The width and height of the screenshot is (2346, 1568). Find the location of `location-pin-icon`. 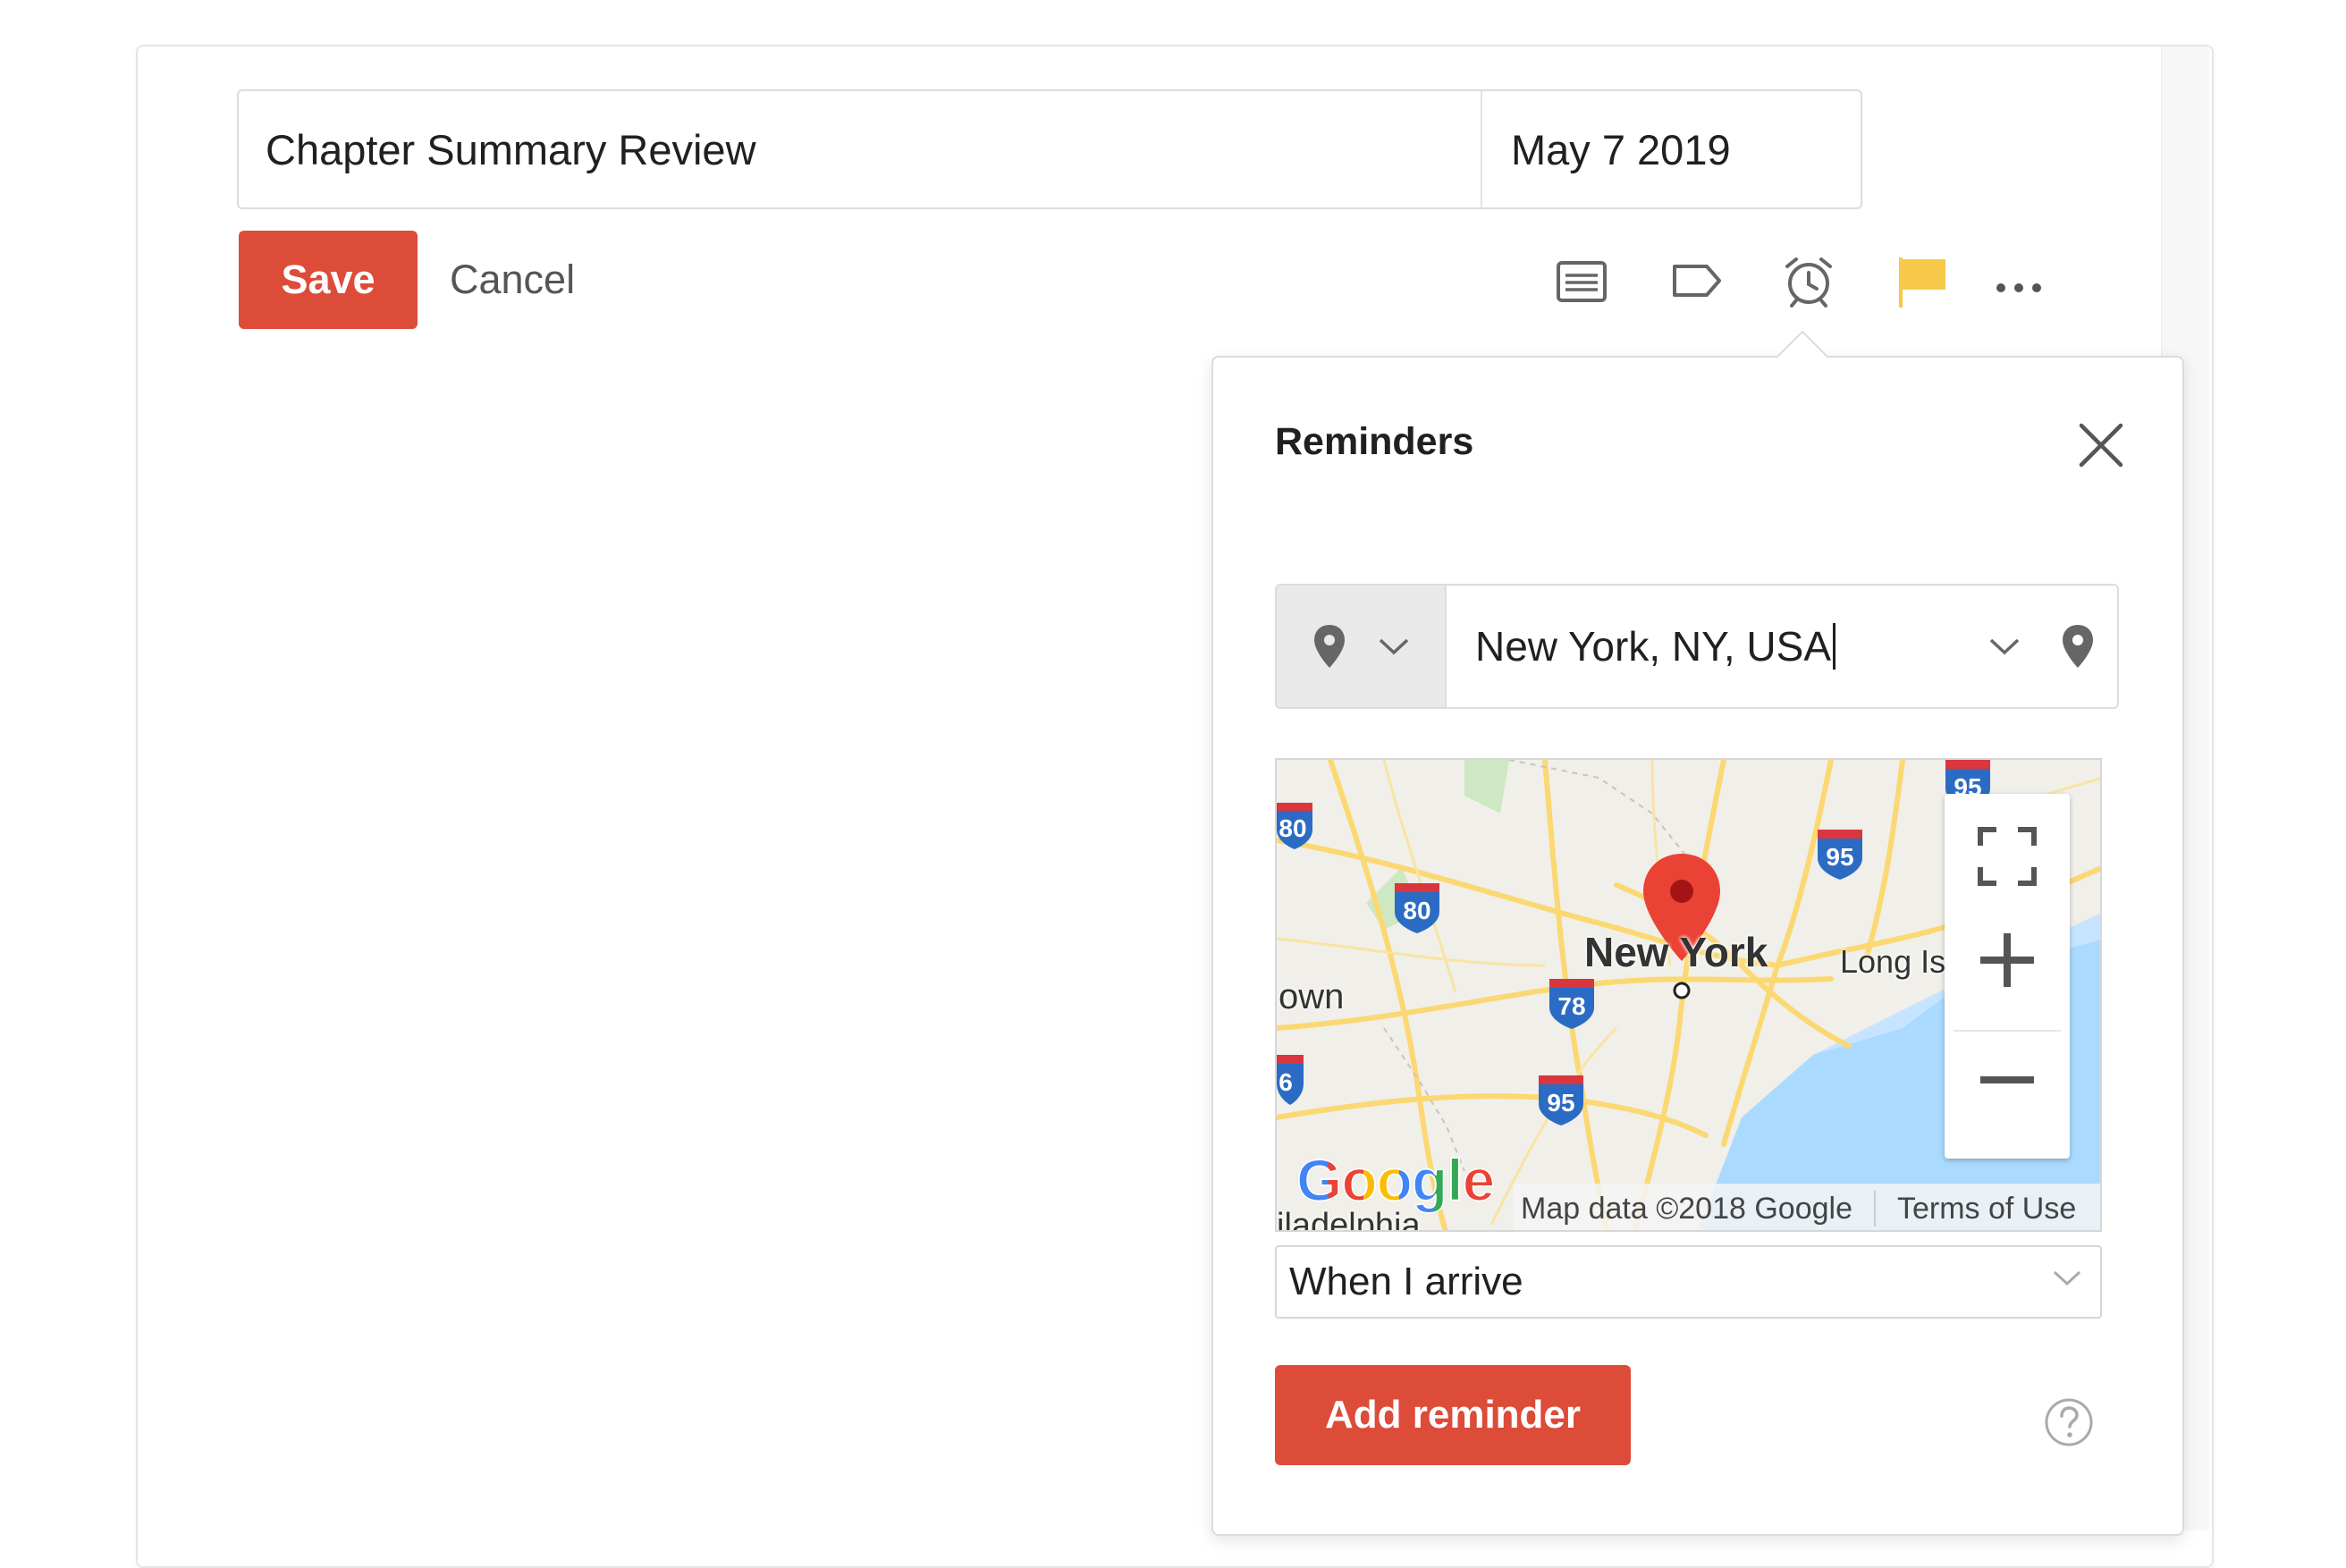

location-pin-icon is located at coordinates (1329, 646).